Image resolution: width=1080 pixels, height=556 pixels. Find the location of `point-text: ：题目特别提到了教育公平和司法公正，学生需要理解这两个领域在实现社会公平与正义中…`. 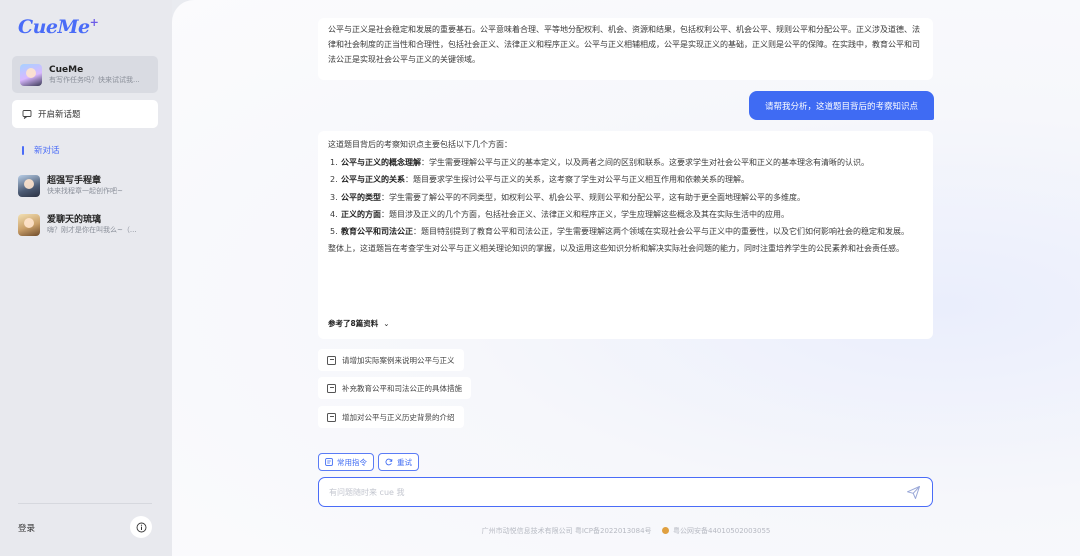

point-text: ：题目特别提到了教育公平和司法公正，学生需要理解这两个领域在实现社会公平与正义中… is located at coordinates (661, 231).